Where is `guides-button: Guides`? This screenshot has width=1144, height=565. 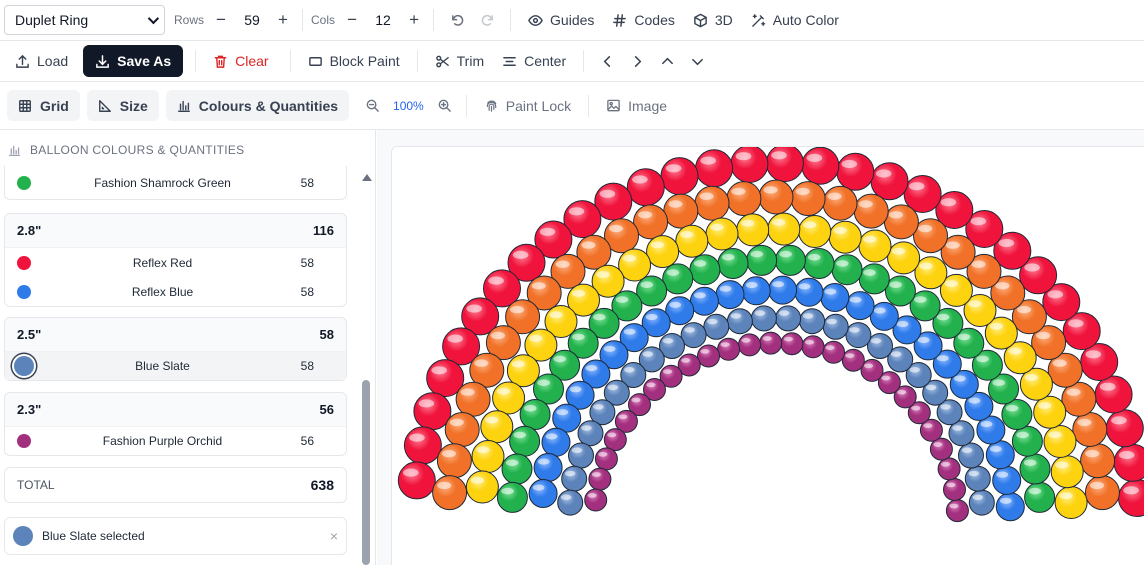 guides-button: Guides is located at coordinates (561, 20).